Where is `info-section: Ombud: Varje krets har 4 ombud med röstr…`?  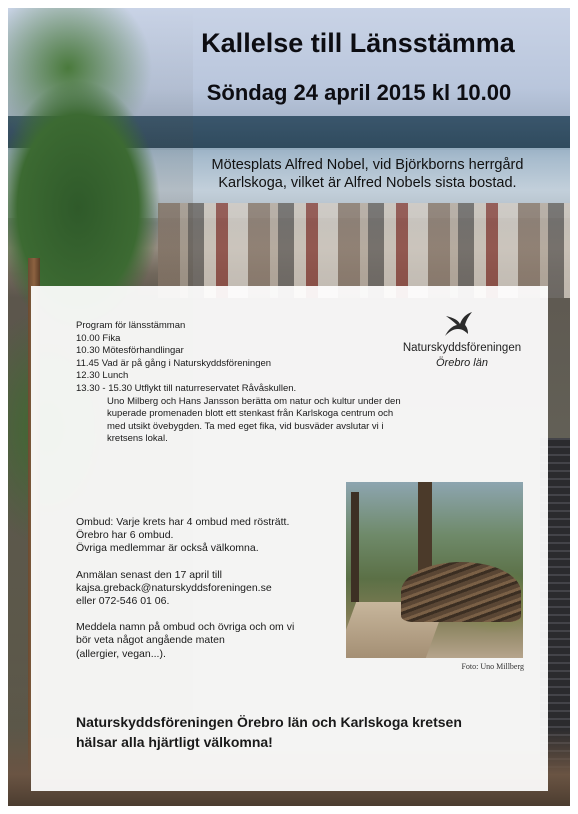
info-section: Ombud: Varje krets har 4 ombud med röstr… is located at coordinates (211, 595).